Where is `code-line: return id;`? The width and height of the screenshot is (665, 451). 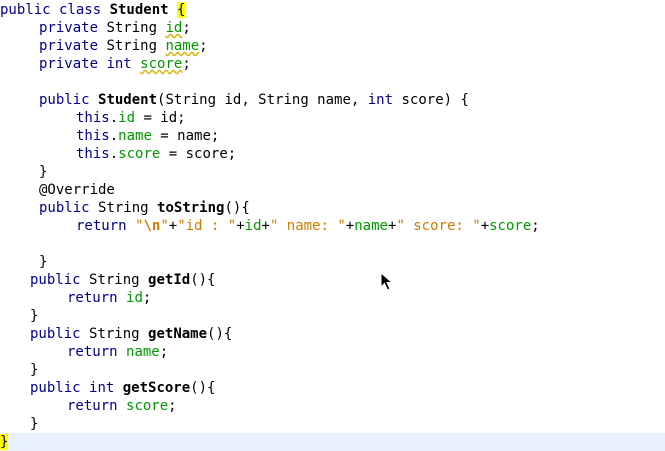 code-line: return id; is located at coordinates (332, 298).